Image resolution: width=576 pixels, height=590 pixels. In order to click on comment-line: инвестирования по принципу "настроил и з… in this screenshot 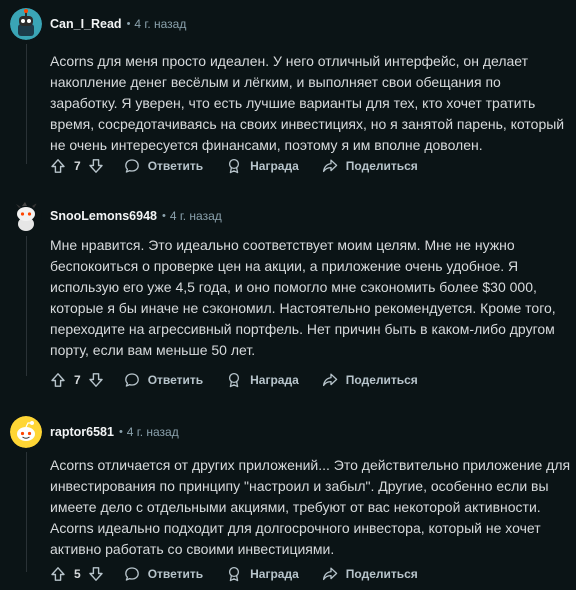, I will do `click(299, 486)`.